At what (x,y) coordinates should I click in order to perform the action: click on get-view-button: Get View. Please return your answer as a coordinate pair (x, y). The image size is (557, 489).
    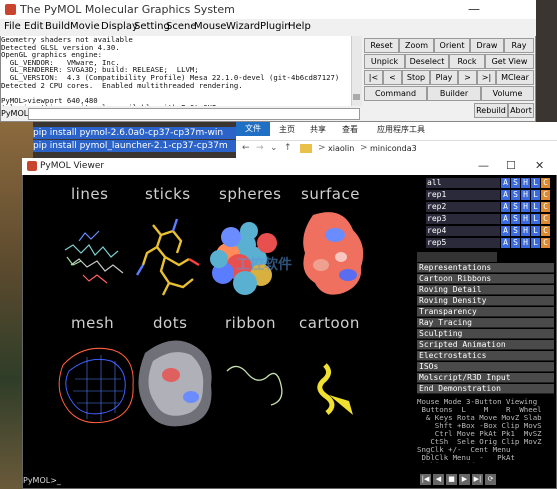
    Looking at the image, I should click on (509, 61).